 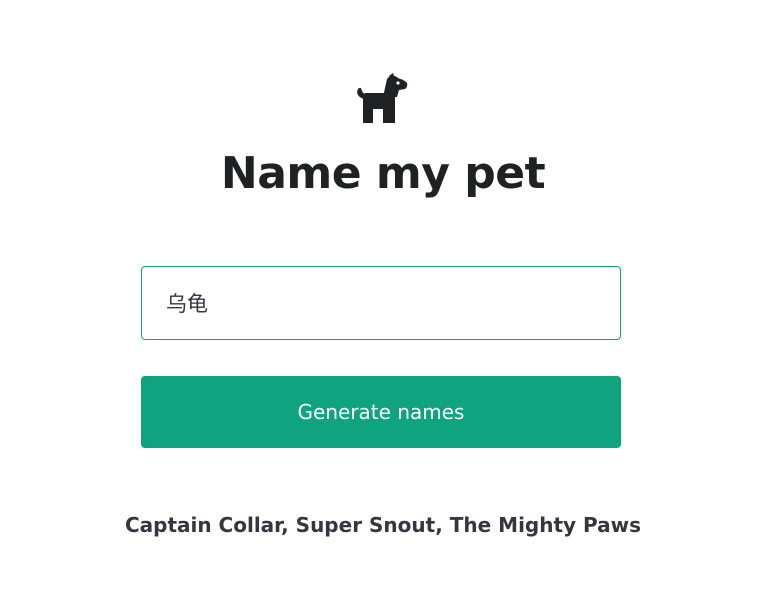 What do you see at coordinates (381, 412) in the screenshot?
I see `generate-names-button: Generate names` at bounding box center [381, 412].